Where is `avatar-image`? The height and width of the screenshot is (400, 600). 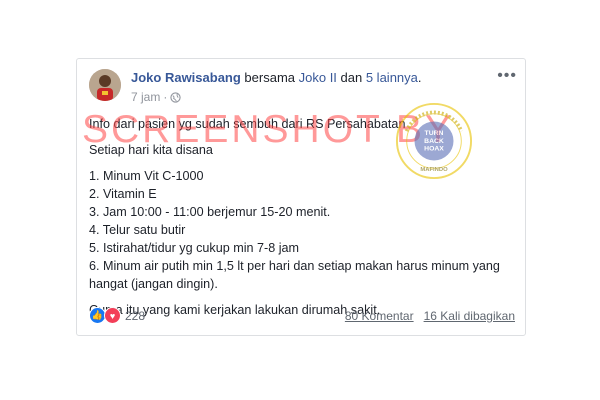
avatar-image is located at coordinates (105, 85).